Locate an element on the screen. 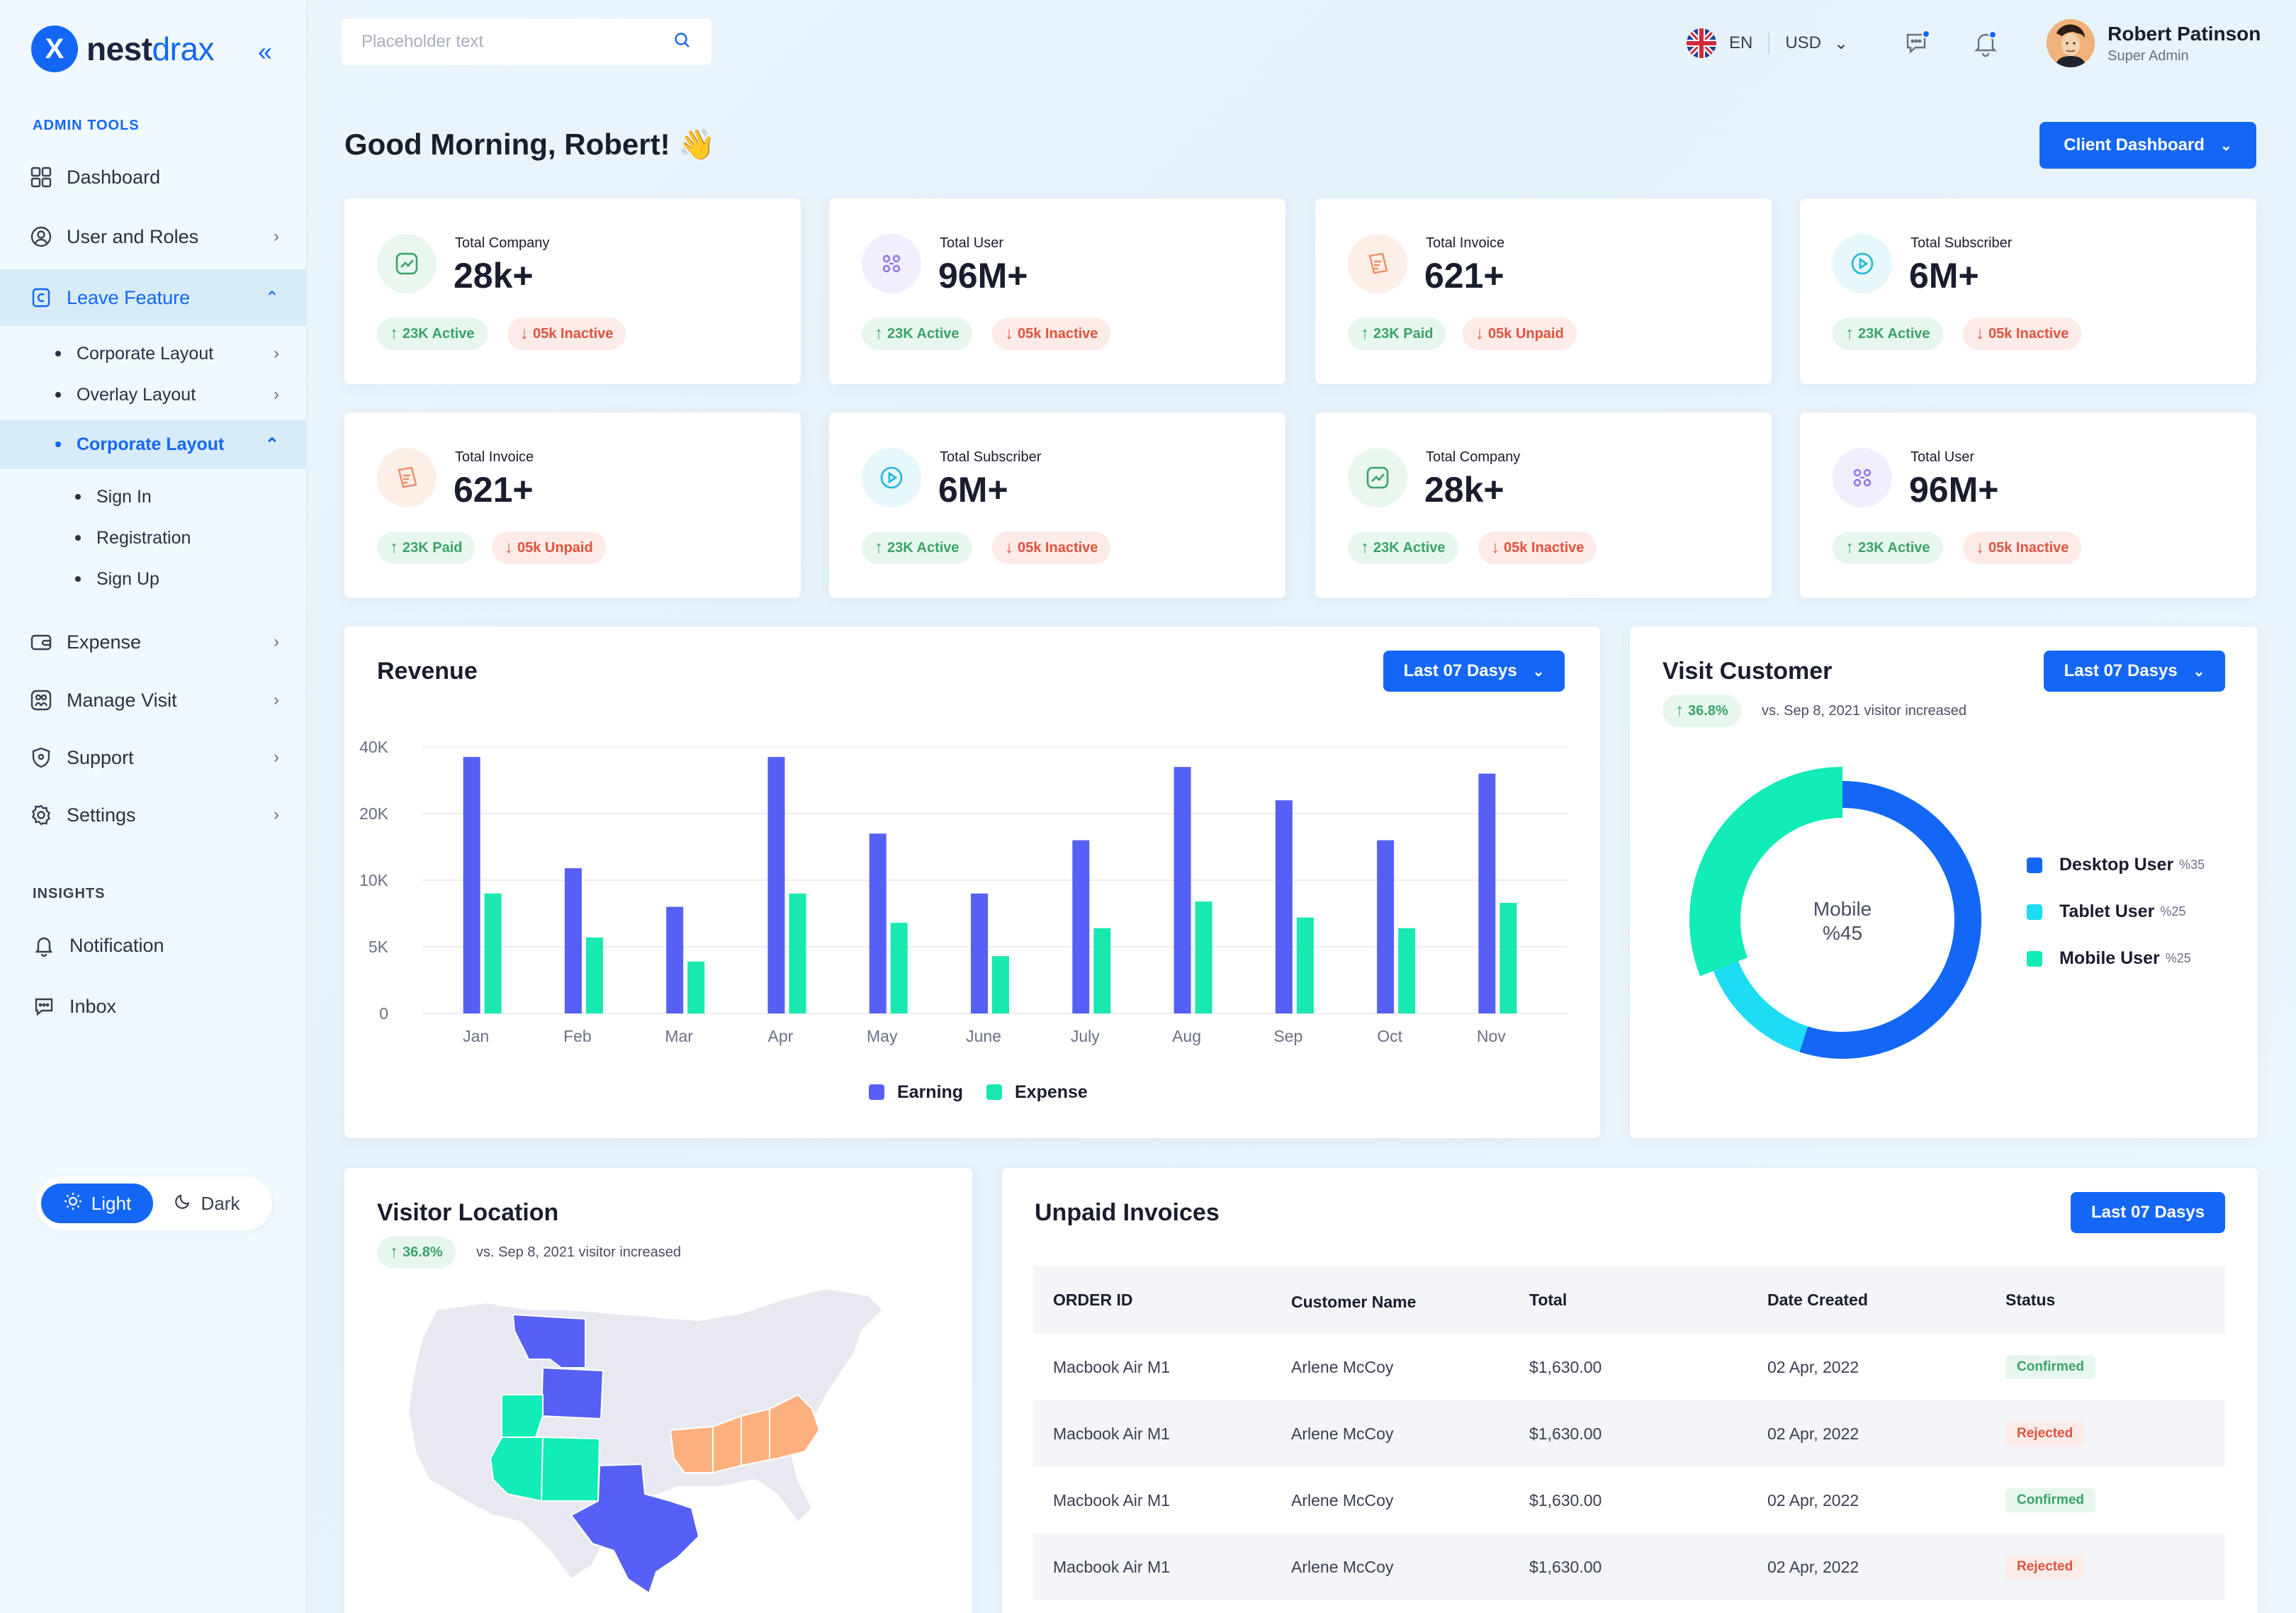 The width and height of the screenshot is (2296, 1613). header-total: Total is located at coordinates (1548, 1300).